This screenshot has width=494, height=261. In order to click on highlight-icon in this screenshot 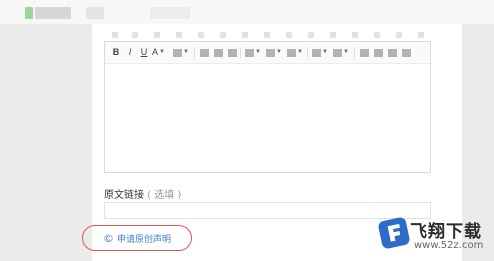, I will do `click(177, 52)`.